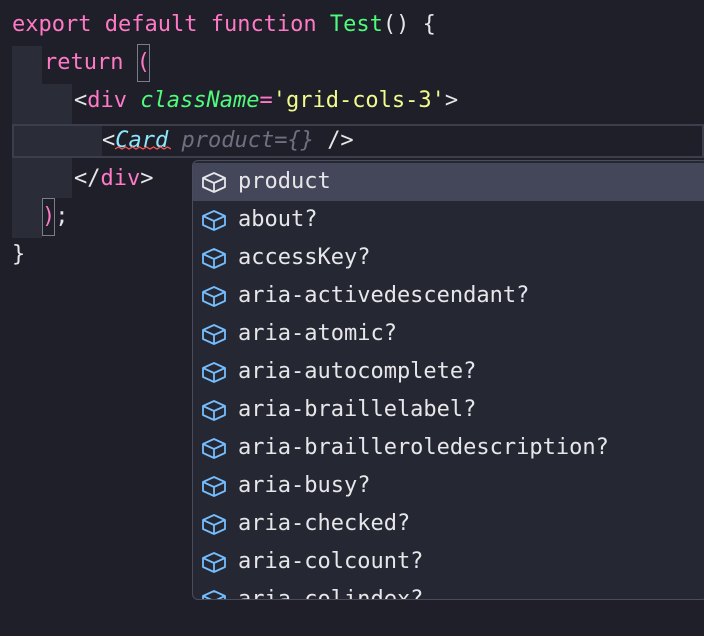  Describe the element at coordinates (52, 24) in the screenshot. I see `keyword-export: export` at that location.